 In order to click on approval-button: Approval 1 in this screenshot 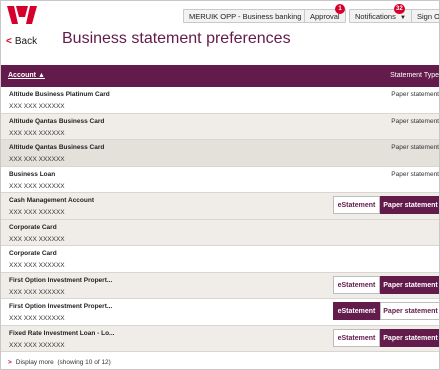, I will do `click(325, 13)`.